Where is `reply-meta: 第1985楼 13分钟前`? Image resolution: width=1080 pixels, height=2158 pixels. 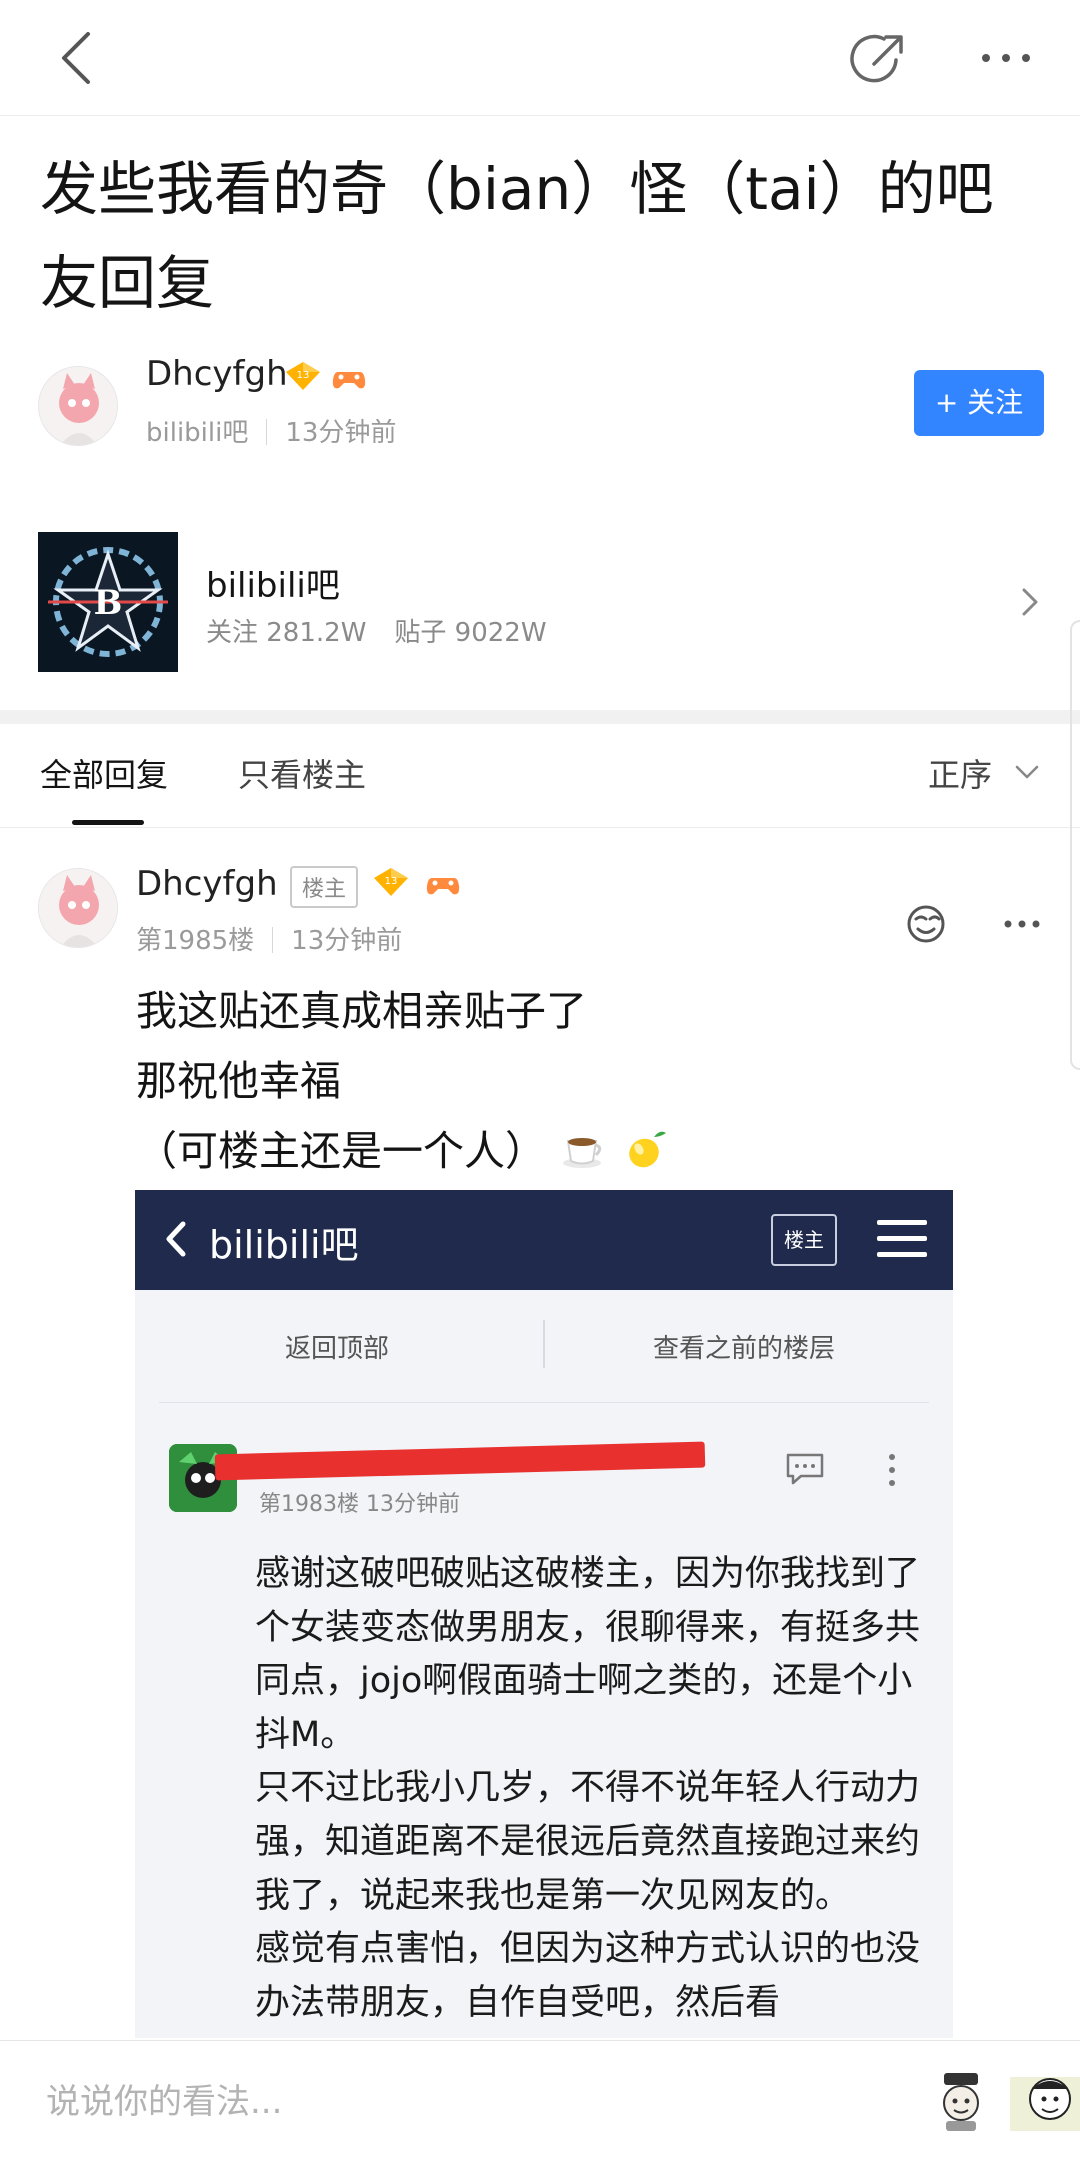 reply-meta: 第1985楼 13分钟前 is located at coordinates (269, 938).